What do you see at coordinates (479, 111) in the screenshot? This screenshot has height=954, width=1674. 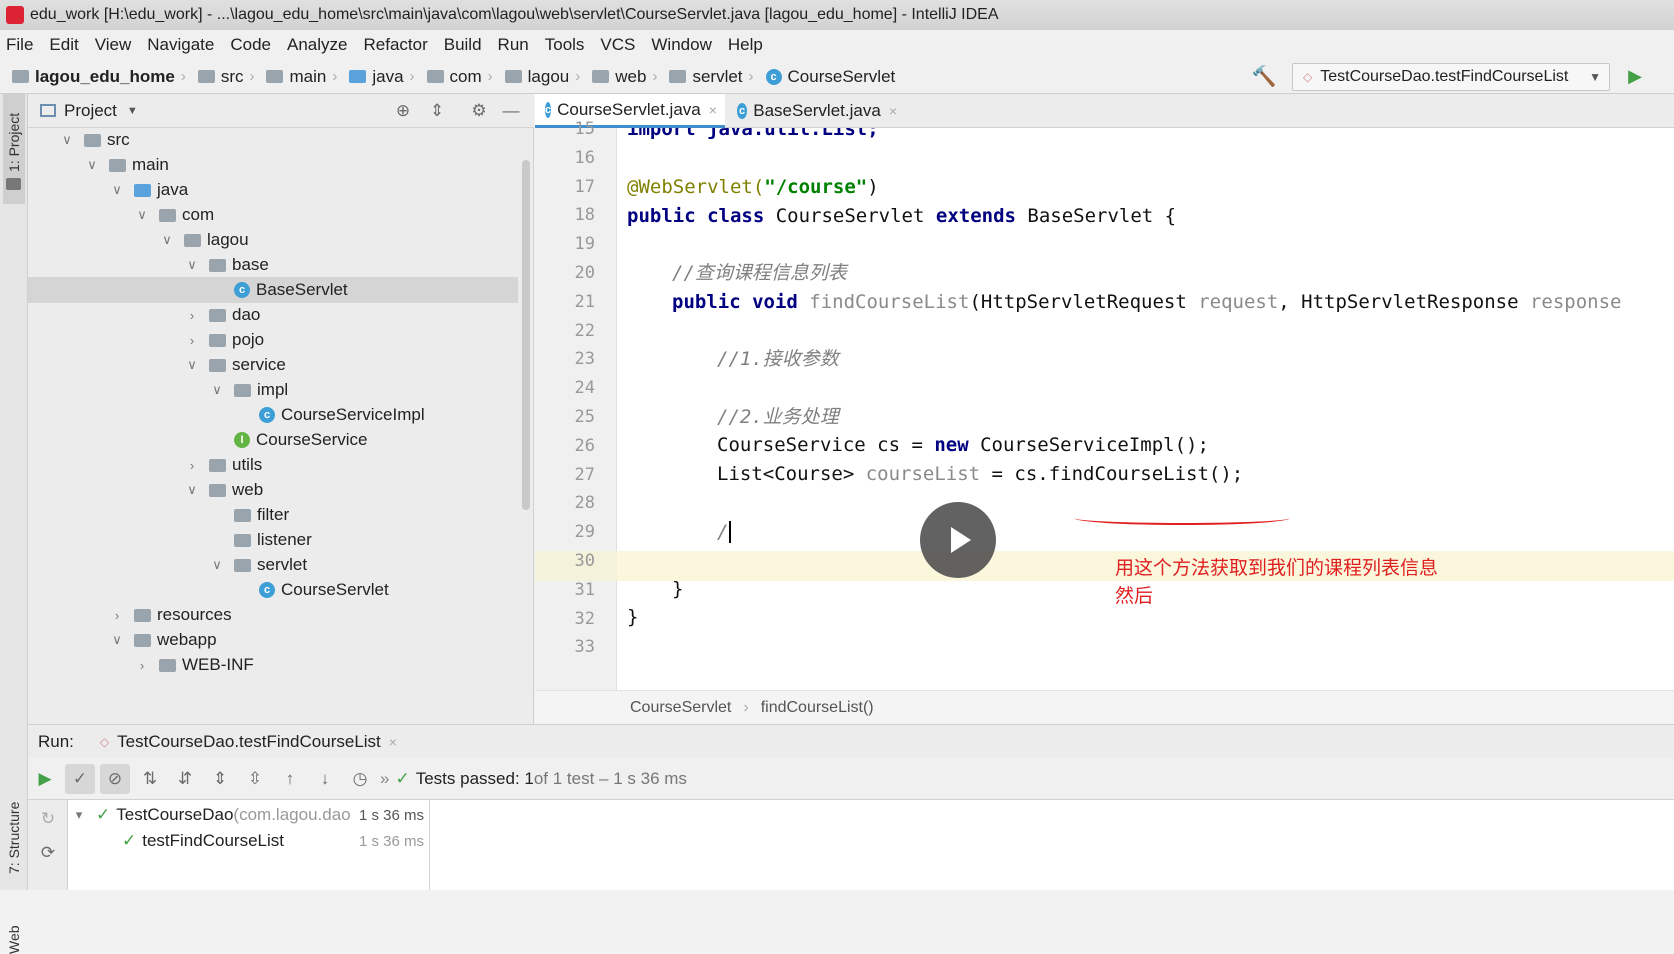 I see `gear-icon: ⚙` at bounding box center [479, 111].